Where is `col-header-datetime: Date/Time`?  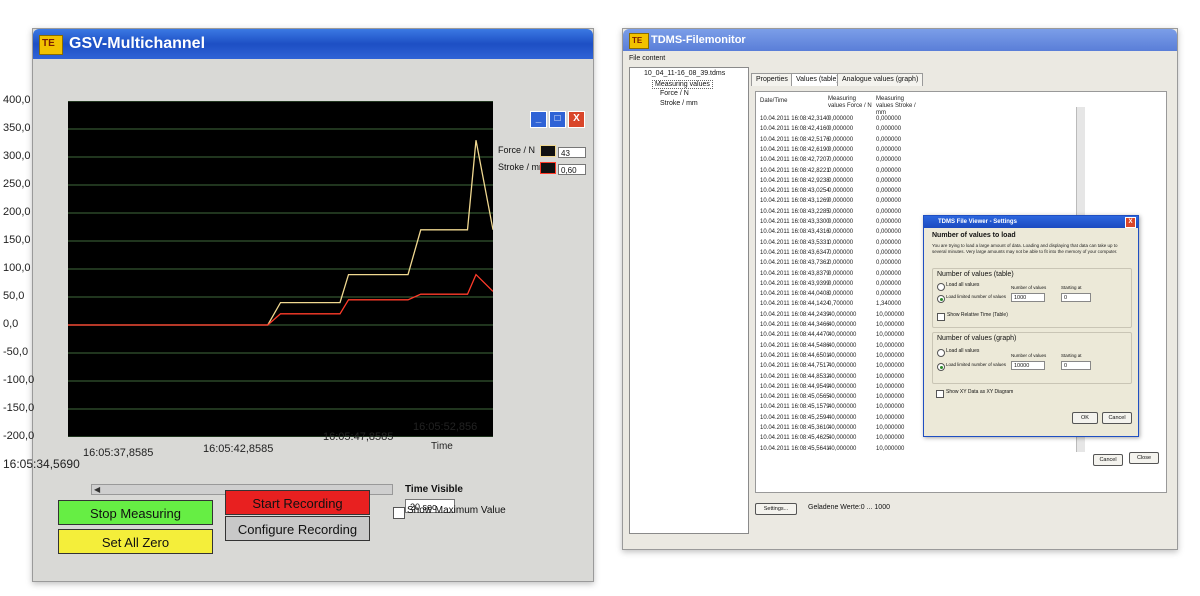 col-header-datetime: Date/Time is located at coordinates (774, 101).